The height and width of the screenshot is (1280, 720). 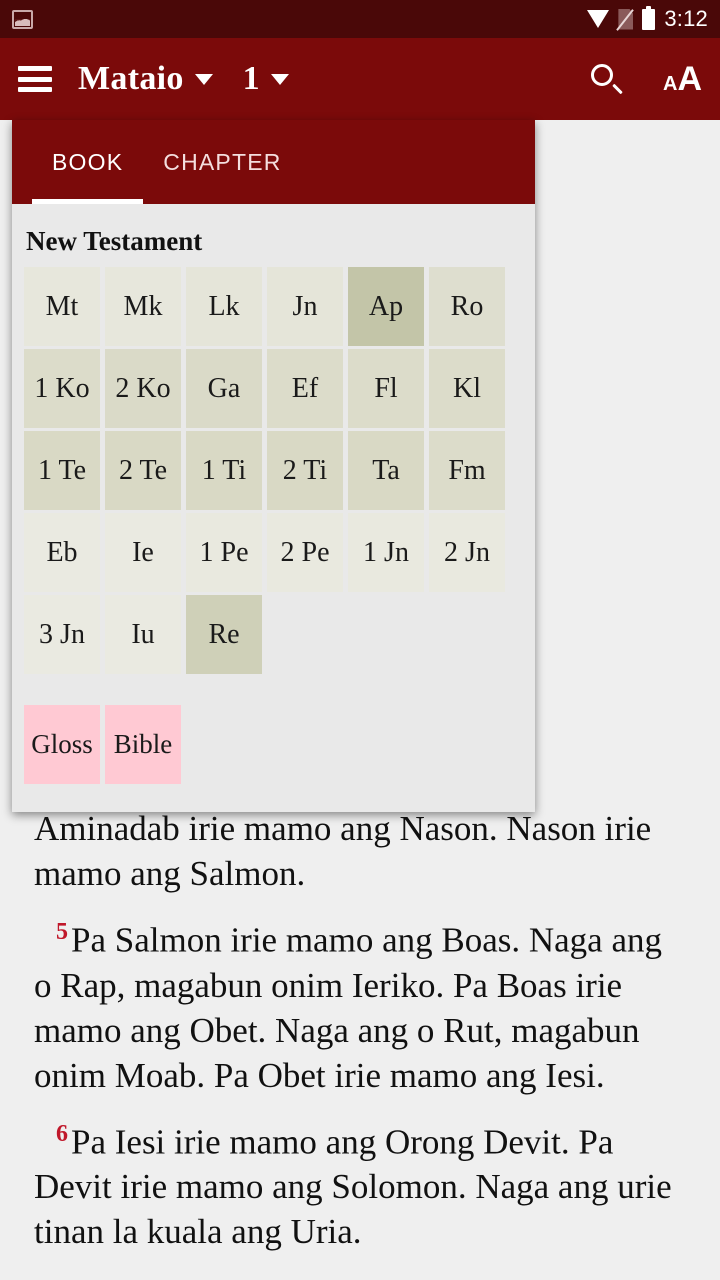 I want to click on book-cell: 1 Te, so click(x=62, y=470).